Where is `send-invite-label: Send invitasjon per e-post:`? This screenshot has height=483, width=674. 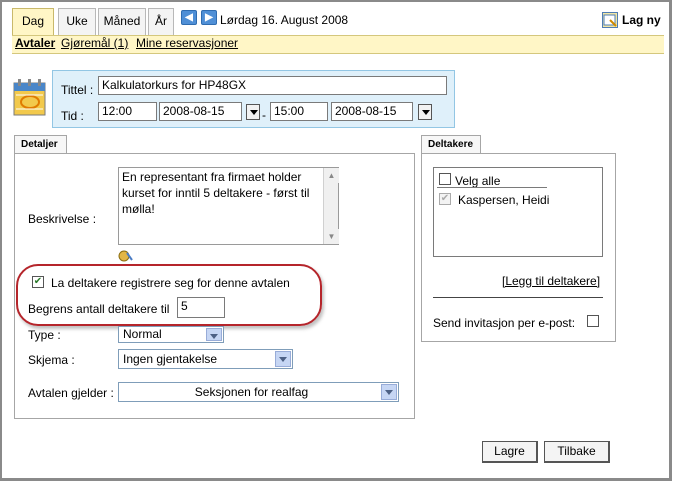
send-invite-label: Send invitasjon per e-post: is located at coordinates (504, 323).